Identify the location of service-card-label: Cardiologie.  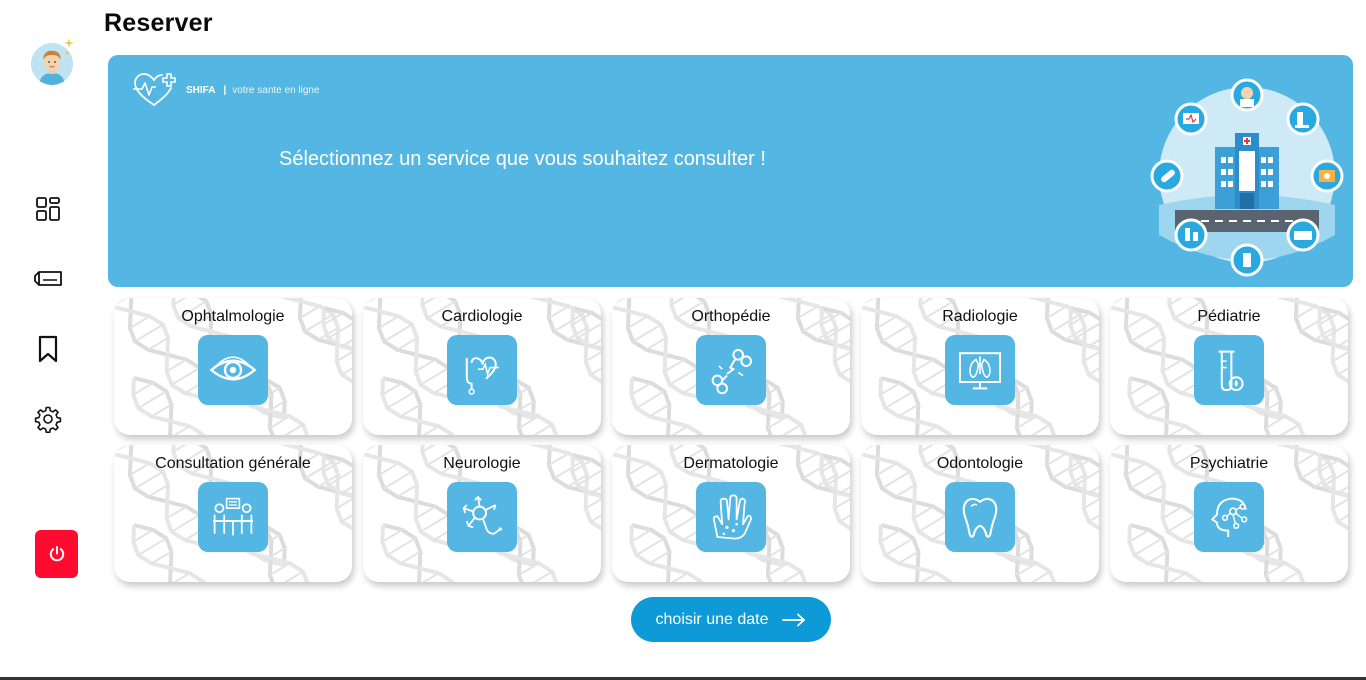
(482, 316).